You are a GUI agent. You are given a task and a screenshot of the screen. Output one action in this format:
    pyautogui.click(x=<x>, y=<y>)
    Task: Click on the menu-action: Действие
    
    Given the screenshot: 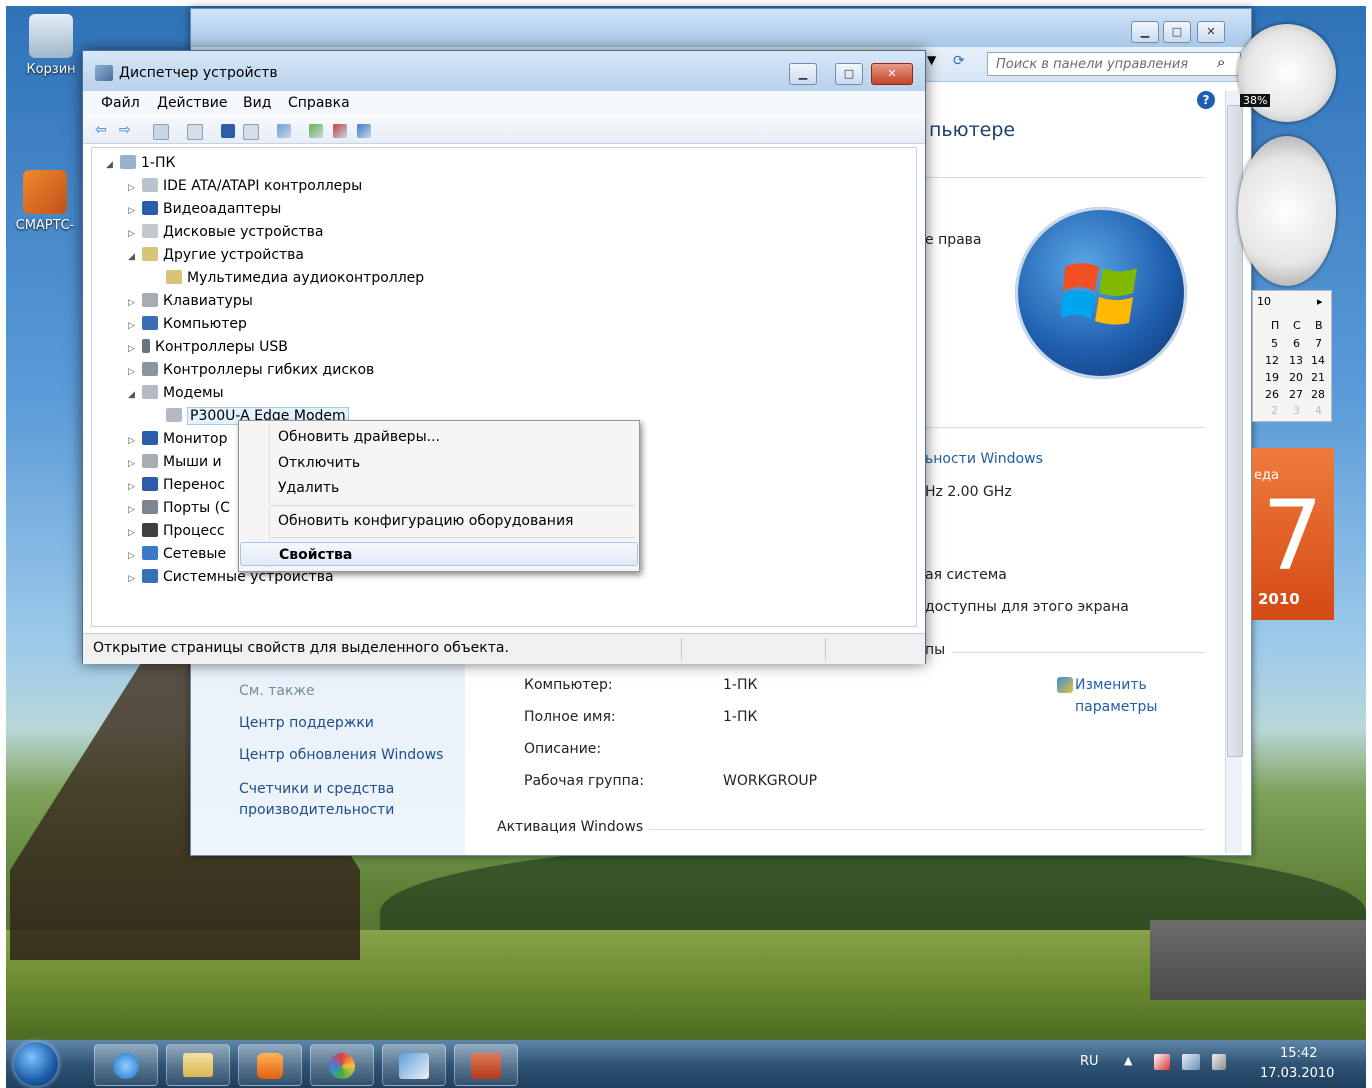 What is the action you would take?
    pyautogui.click(x=192, y=103)
    